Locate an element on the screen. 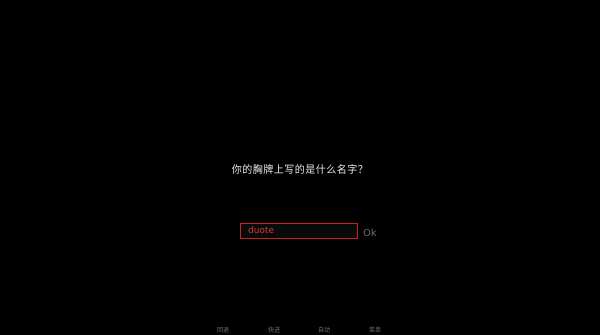  name-input is located at coordinates (299, 231).